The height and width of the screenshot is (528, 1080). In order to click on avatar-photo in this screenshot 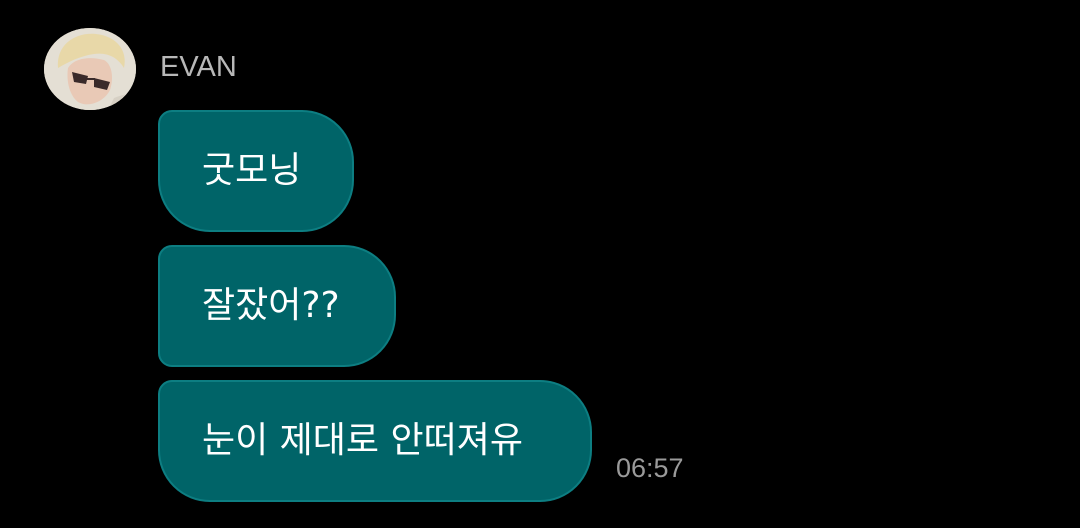, I will do `click(90, 69)`.